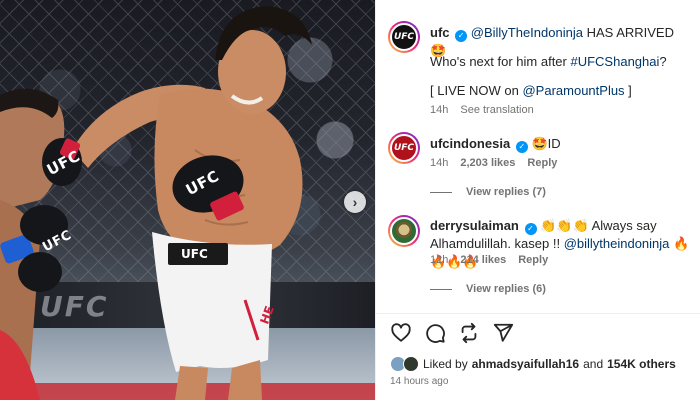  I want to click on caption-time: 14h, so click(439, 110).